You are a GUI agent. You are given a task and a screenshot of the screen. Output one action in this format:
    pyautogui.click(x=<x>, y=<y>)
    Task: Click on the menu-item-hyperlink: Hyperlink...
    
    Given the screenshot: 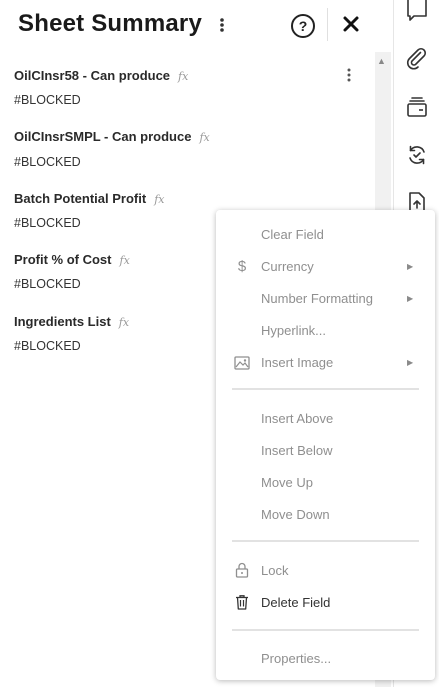 What is the action you would take?
    pyautogui.click(x=293, y=330)
    